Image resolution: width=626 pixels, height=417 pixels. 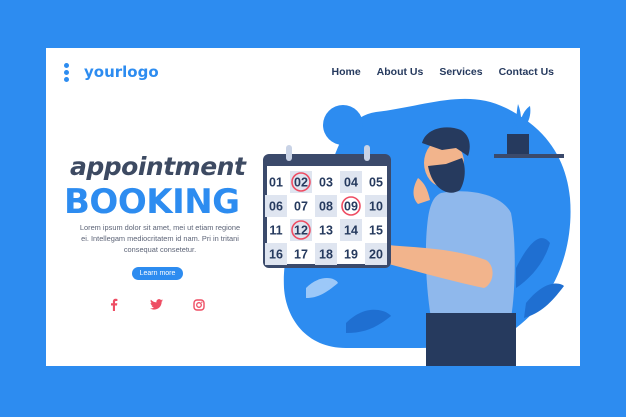 I want to click on calendar-day: 11, so click(x=275, y=231).